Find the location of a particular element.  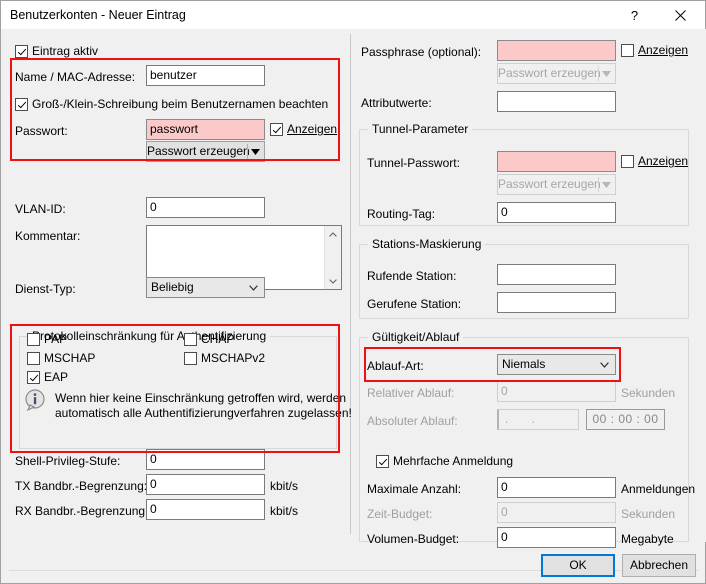

group-title: Stations-Maskierung is located at coordinates (427, 244).